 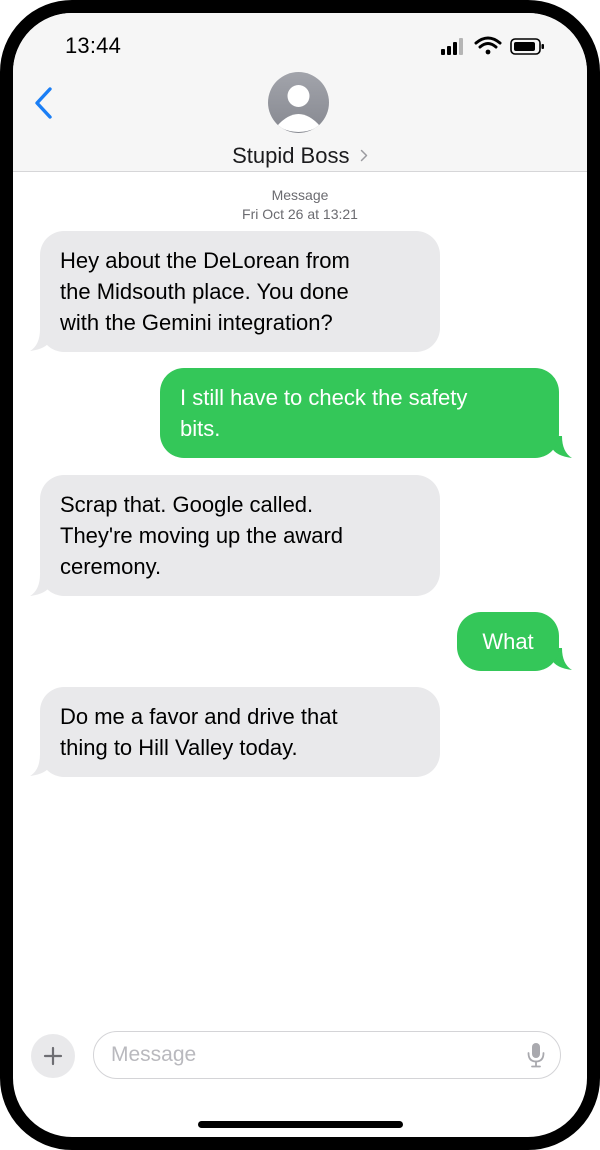 I want to click on message-text-line: ceremony., so click(x=111, y=566).